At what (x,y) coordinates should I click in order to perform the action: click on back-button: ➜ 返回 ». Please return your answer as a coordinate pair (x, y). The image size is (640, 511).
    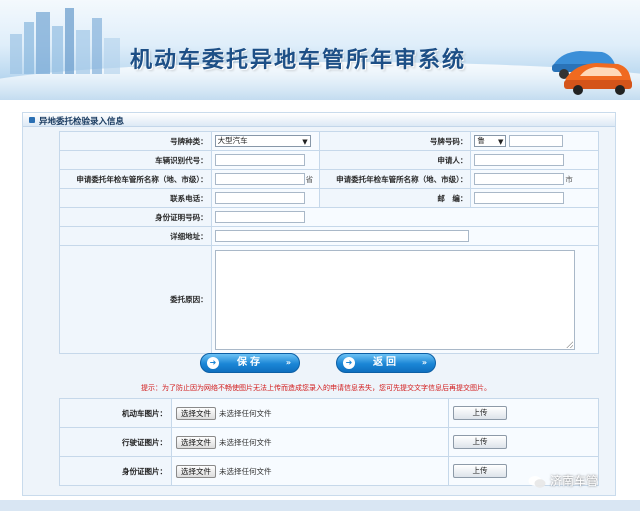
    Looking at the image, I should click on (386, 363).